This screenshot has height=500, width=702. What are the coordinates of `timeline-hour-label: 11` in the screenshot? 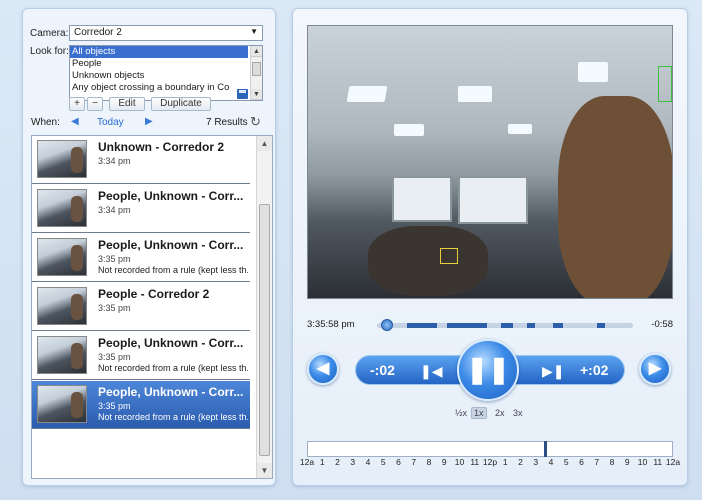 It's located at (658, 462).